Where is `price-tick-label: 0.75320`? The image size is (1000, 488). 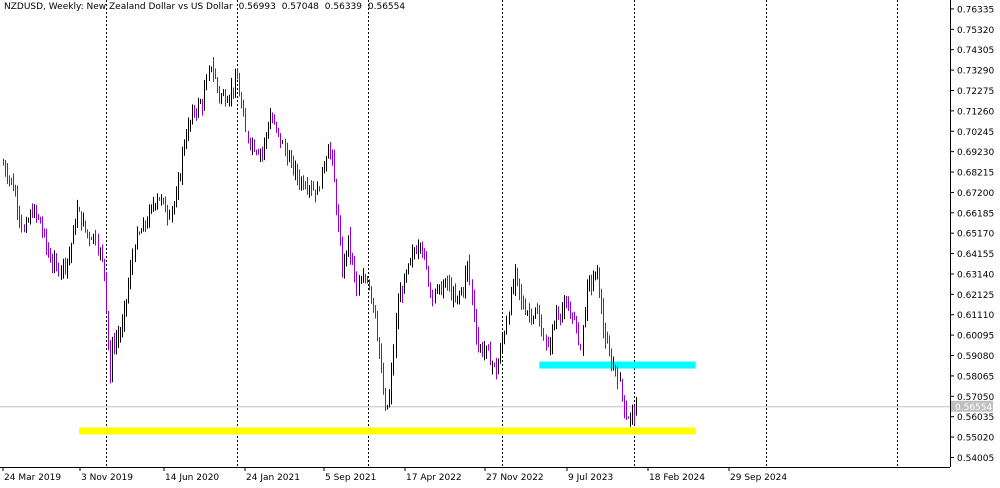 price-tick-label: 0.75320 is located at coordinates (975, 31).